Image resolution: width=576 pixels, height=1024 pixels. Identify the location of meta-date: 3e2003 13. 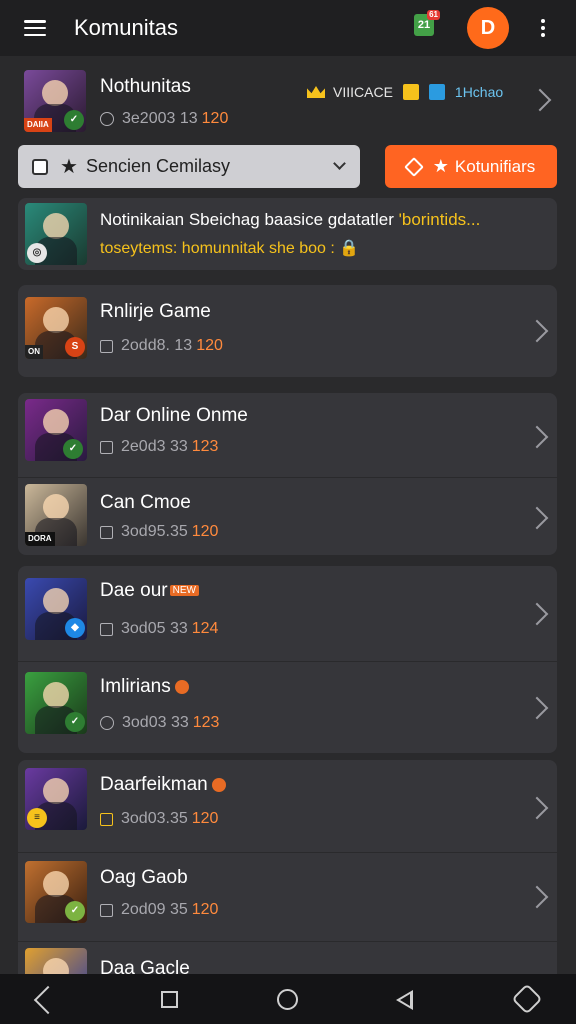
(160, 118).